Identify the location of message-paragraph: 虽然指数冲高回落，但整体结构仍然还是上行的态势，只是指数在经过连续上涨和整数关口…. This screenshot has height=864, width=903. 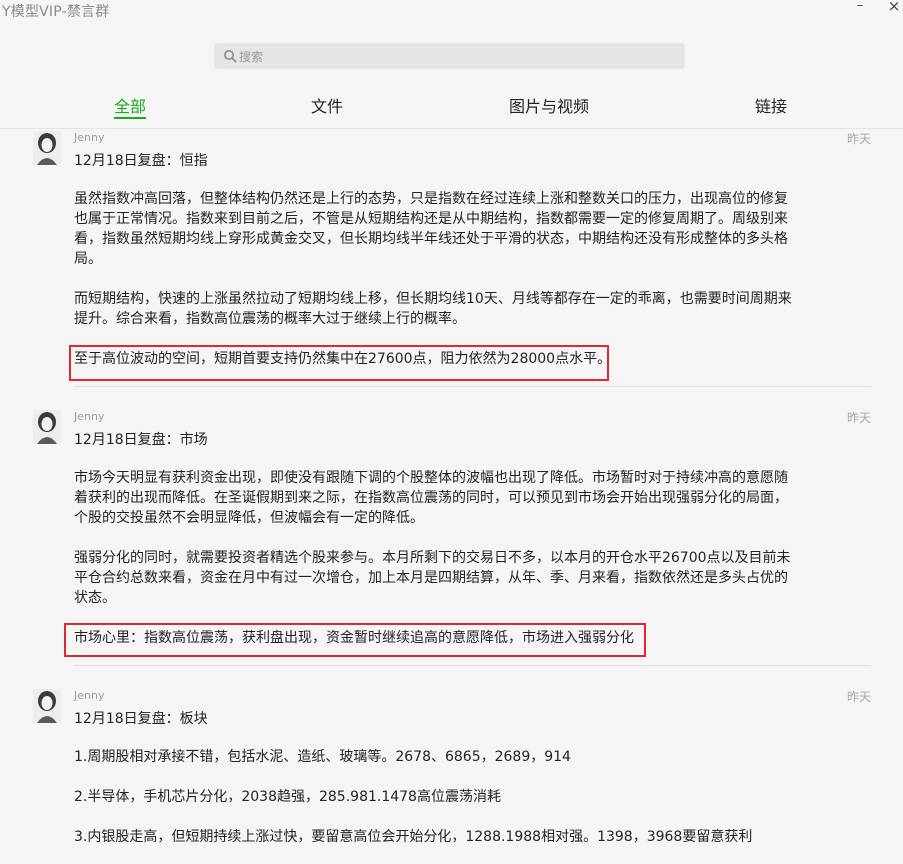
(431, 229).